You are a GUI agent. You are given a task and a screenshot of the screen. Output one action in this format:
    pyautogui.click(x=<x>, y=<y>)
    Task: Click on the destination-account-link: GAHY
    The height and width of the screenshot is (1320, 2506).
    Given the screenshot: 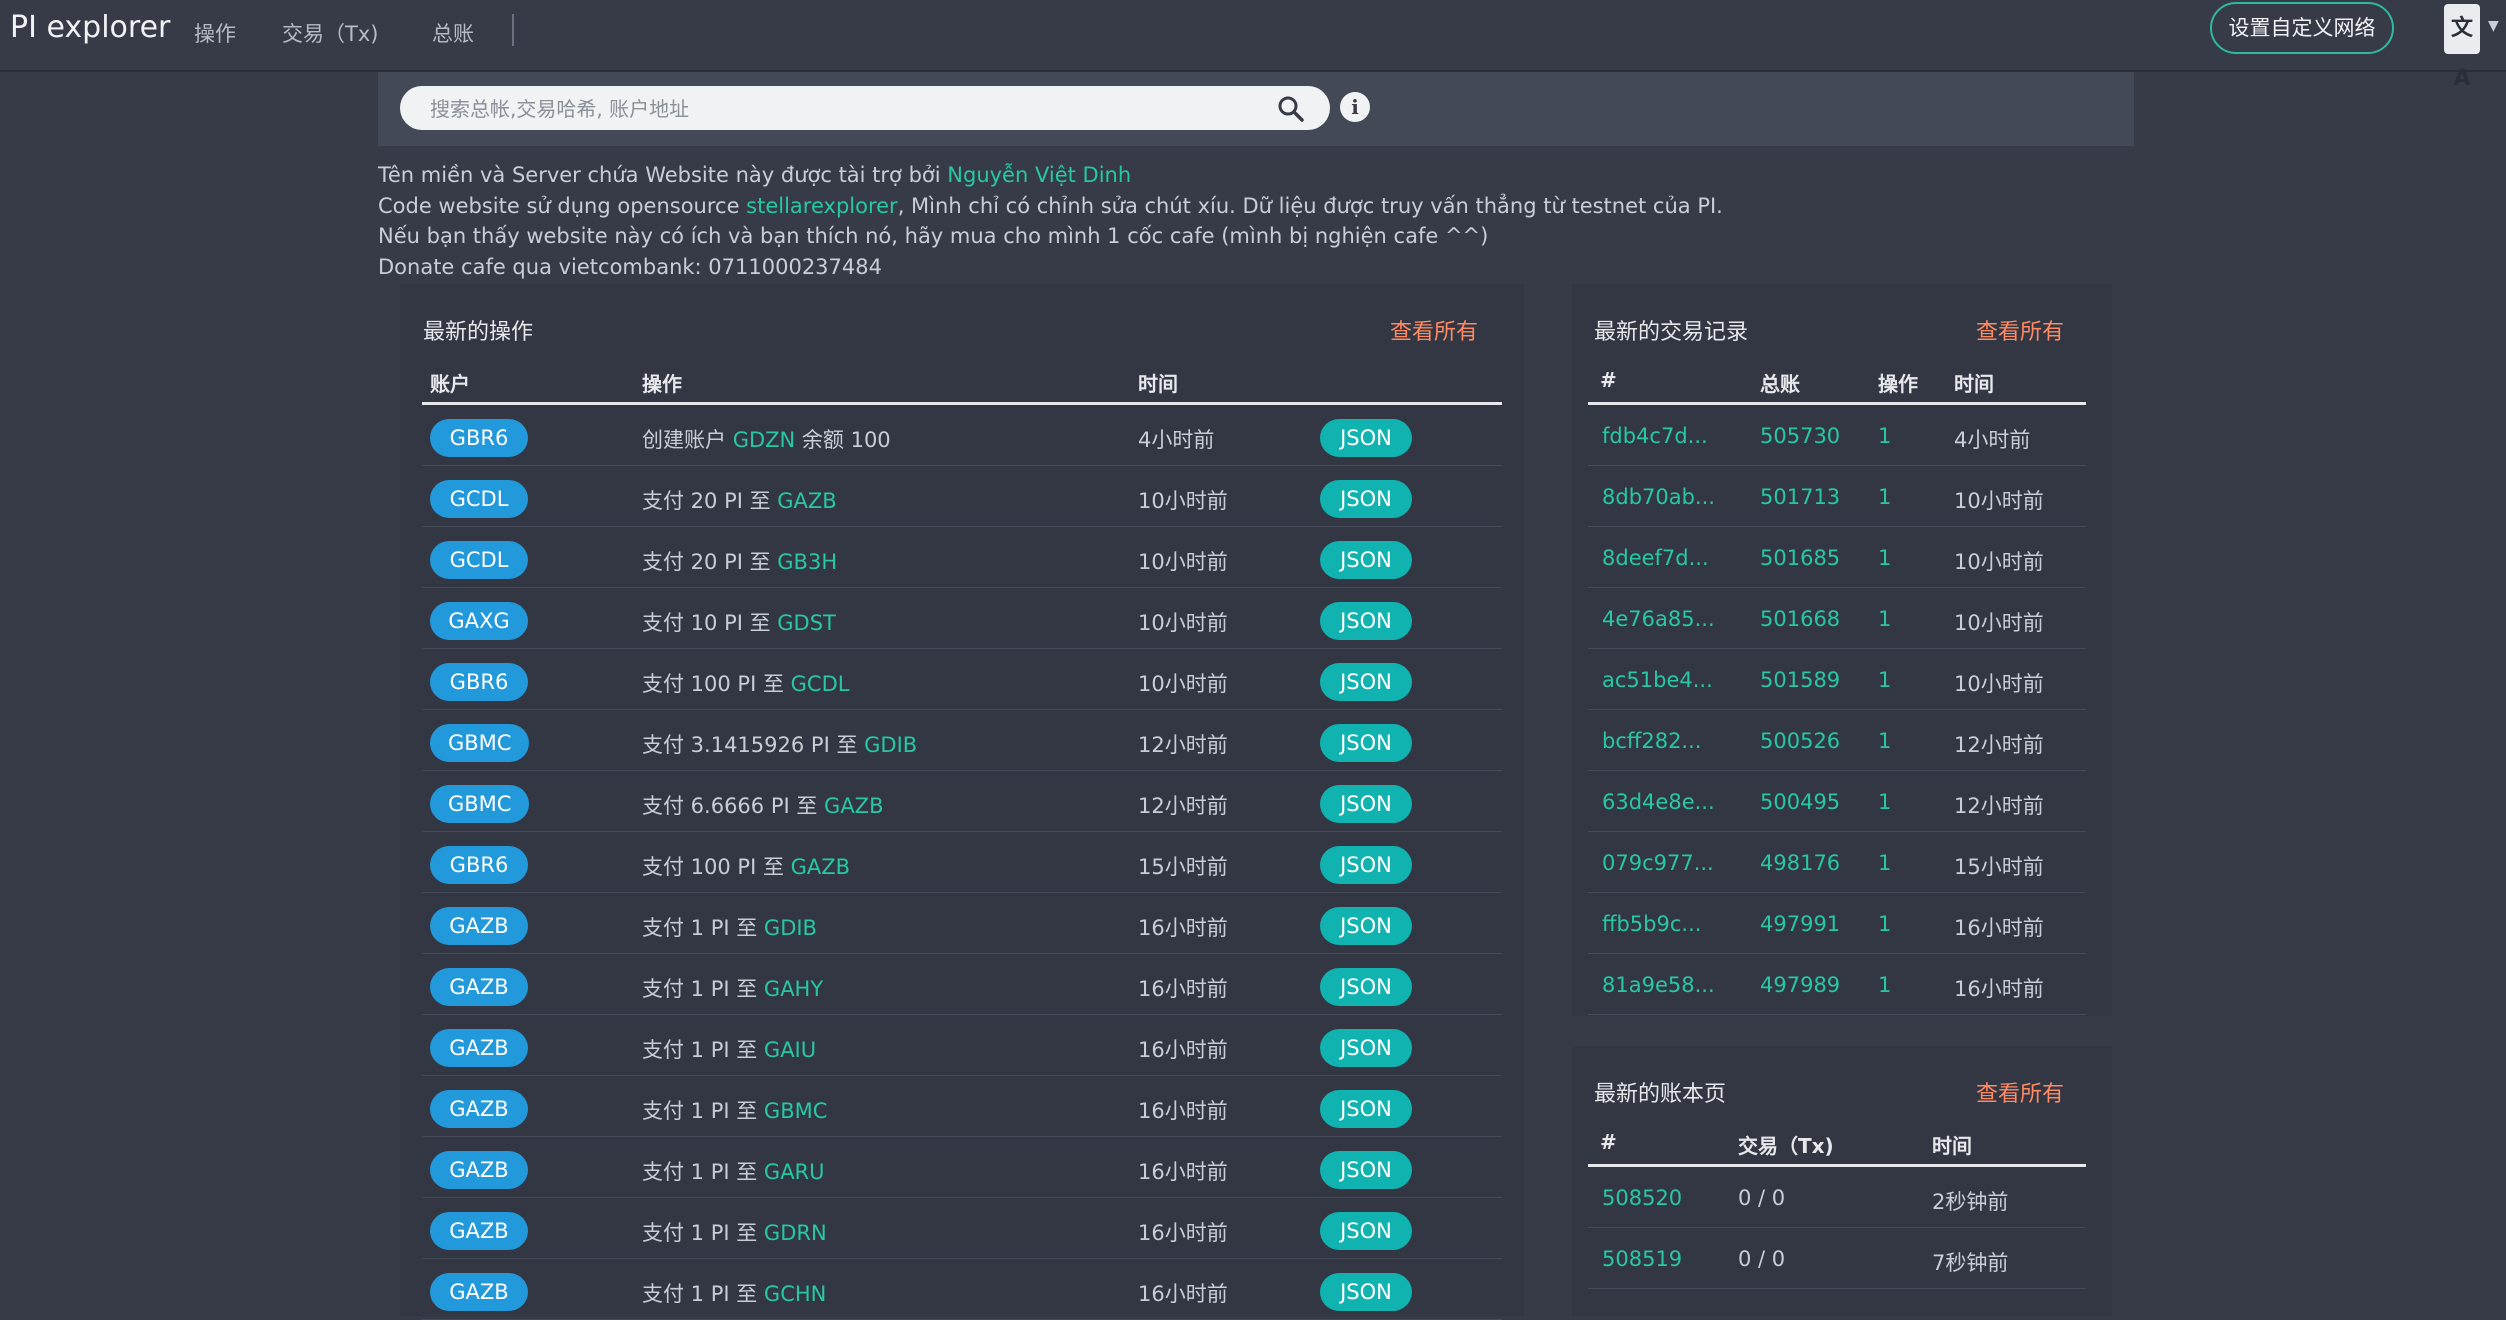 What is the action you would take?
    pyautogui.click(x=793, y=989)
    